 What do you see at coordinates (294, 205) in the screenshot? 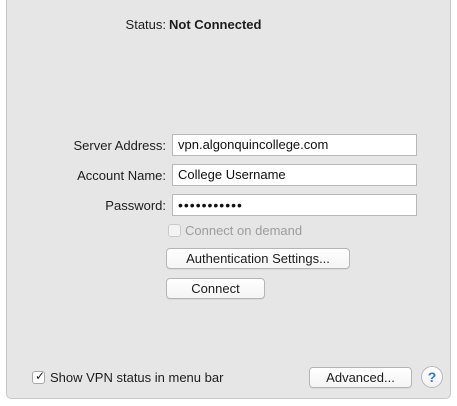
I see `password-field: •••••••••••` at bounding box center [294, 205].